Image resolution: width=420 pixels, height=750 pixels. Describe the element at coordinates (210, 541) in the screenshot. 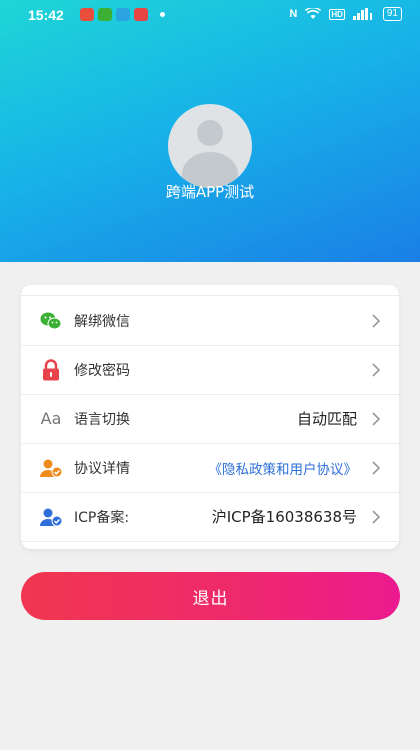

I see `divider` at that location.